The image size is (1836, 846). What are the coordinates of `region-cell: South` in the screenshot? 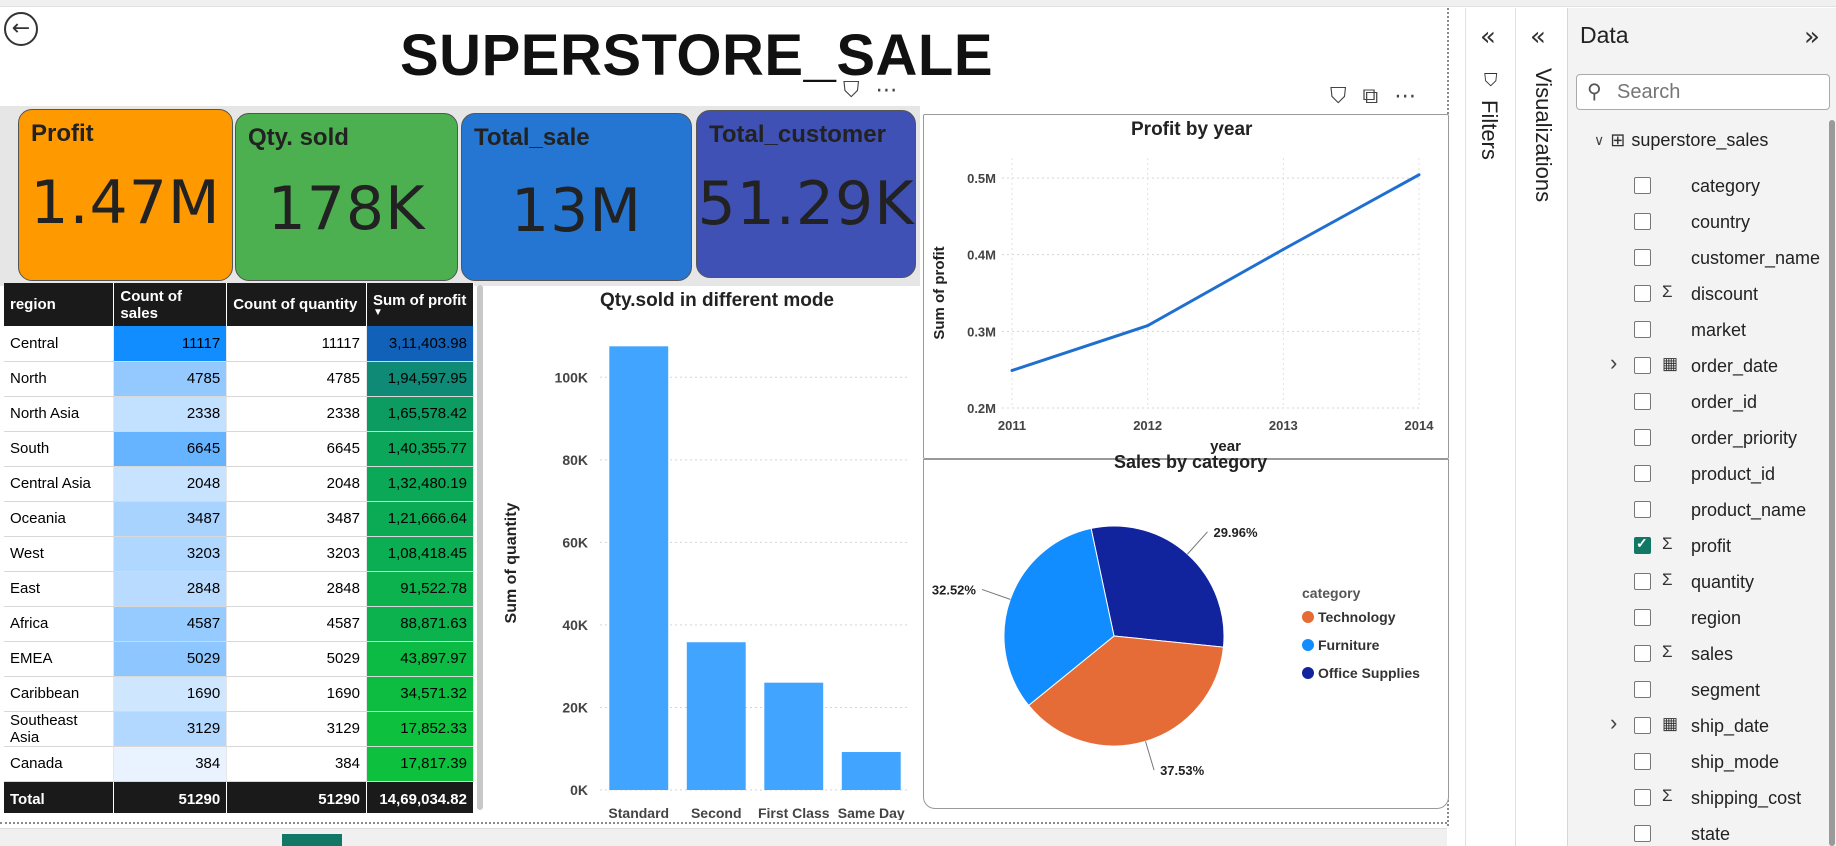 It's located at (59, 449).